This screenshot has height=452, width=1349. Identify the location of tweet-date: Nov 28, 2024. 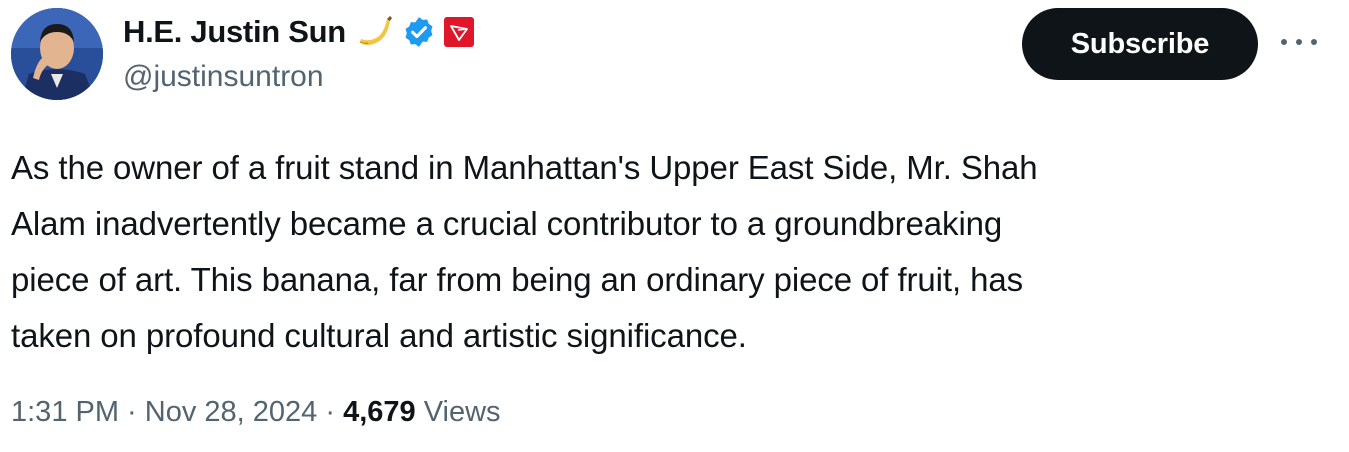
(231, 412).